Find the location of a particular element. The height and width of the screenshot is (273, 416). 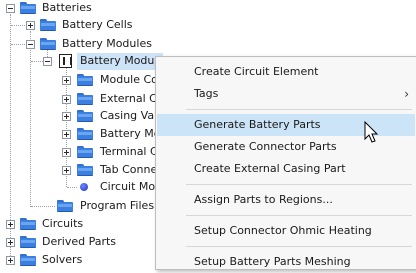

menu-item-label: Tags is located at coordinates (206, 93).